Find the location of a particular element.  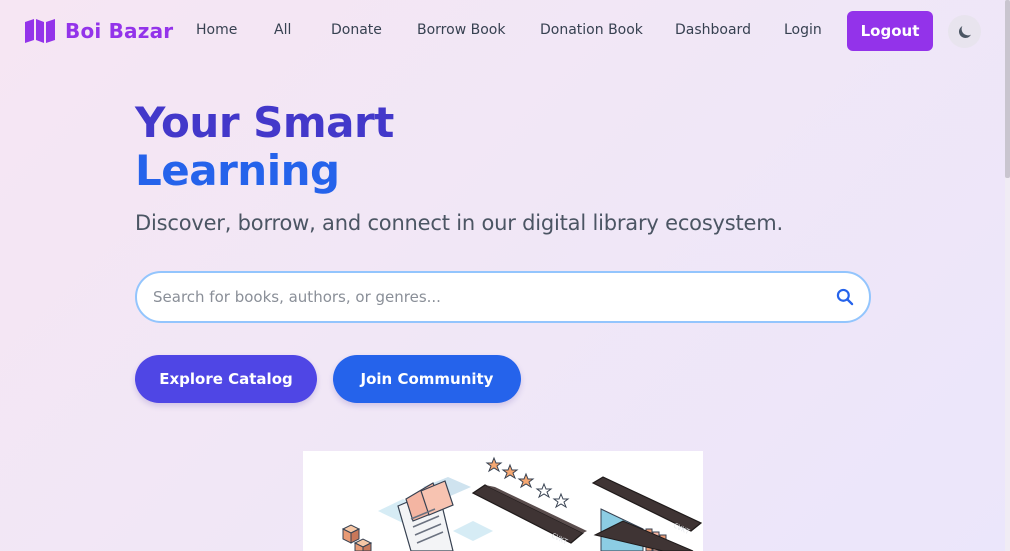

join-community-button: Join Community is located at coordinates (427, 379).